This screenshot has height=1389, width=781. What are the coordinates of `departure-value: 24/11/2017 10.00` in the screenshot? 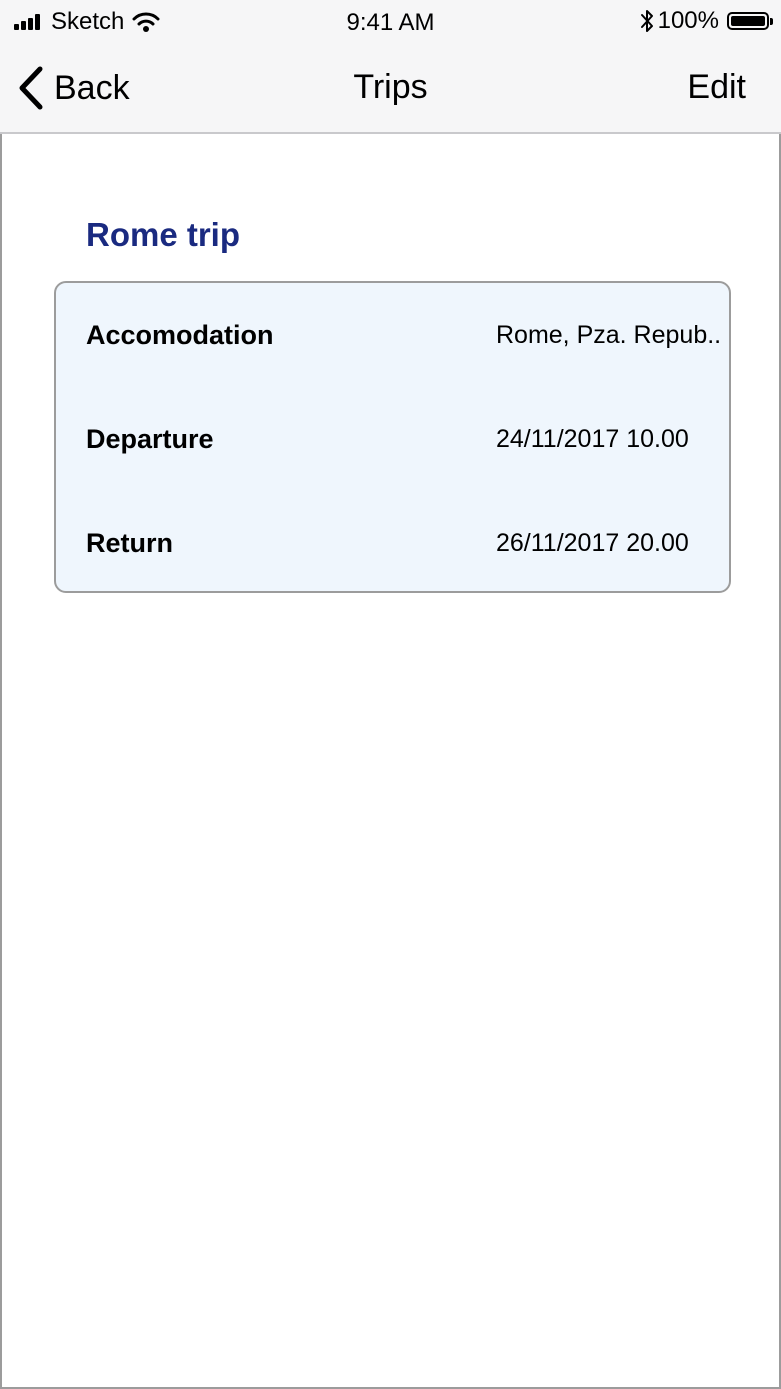 It's located at (592, 439).